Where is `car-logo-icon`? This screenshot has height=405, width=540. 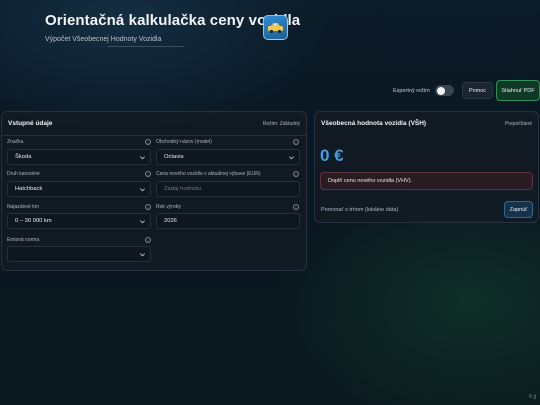
car-logo-icon is located at coordinates (275, 27).